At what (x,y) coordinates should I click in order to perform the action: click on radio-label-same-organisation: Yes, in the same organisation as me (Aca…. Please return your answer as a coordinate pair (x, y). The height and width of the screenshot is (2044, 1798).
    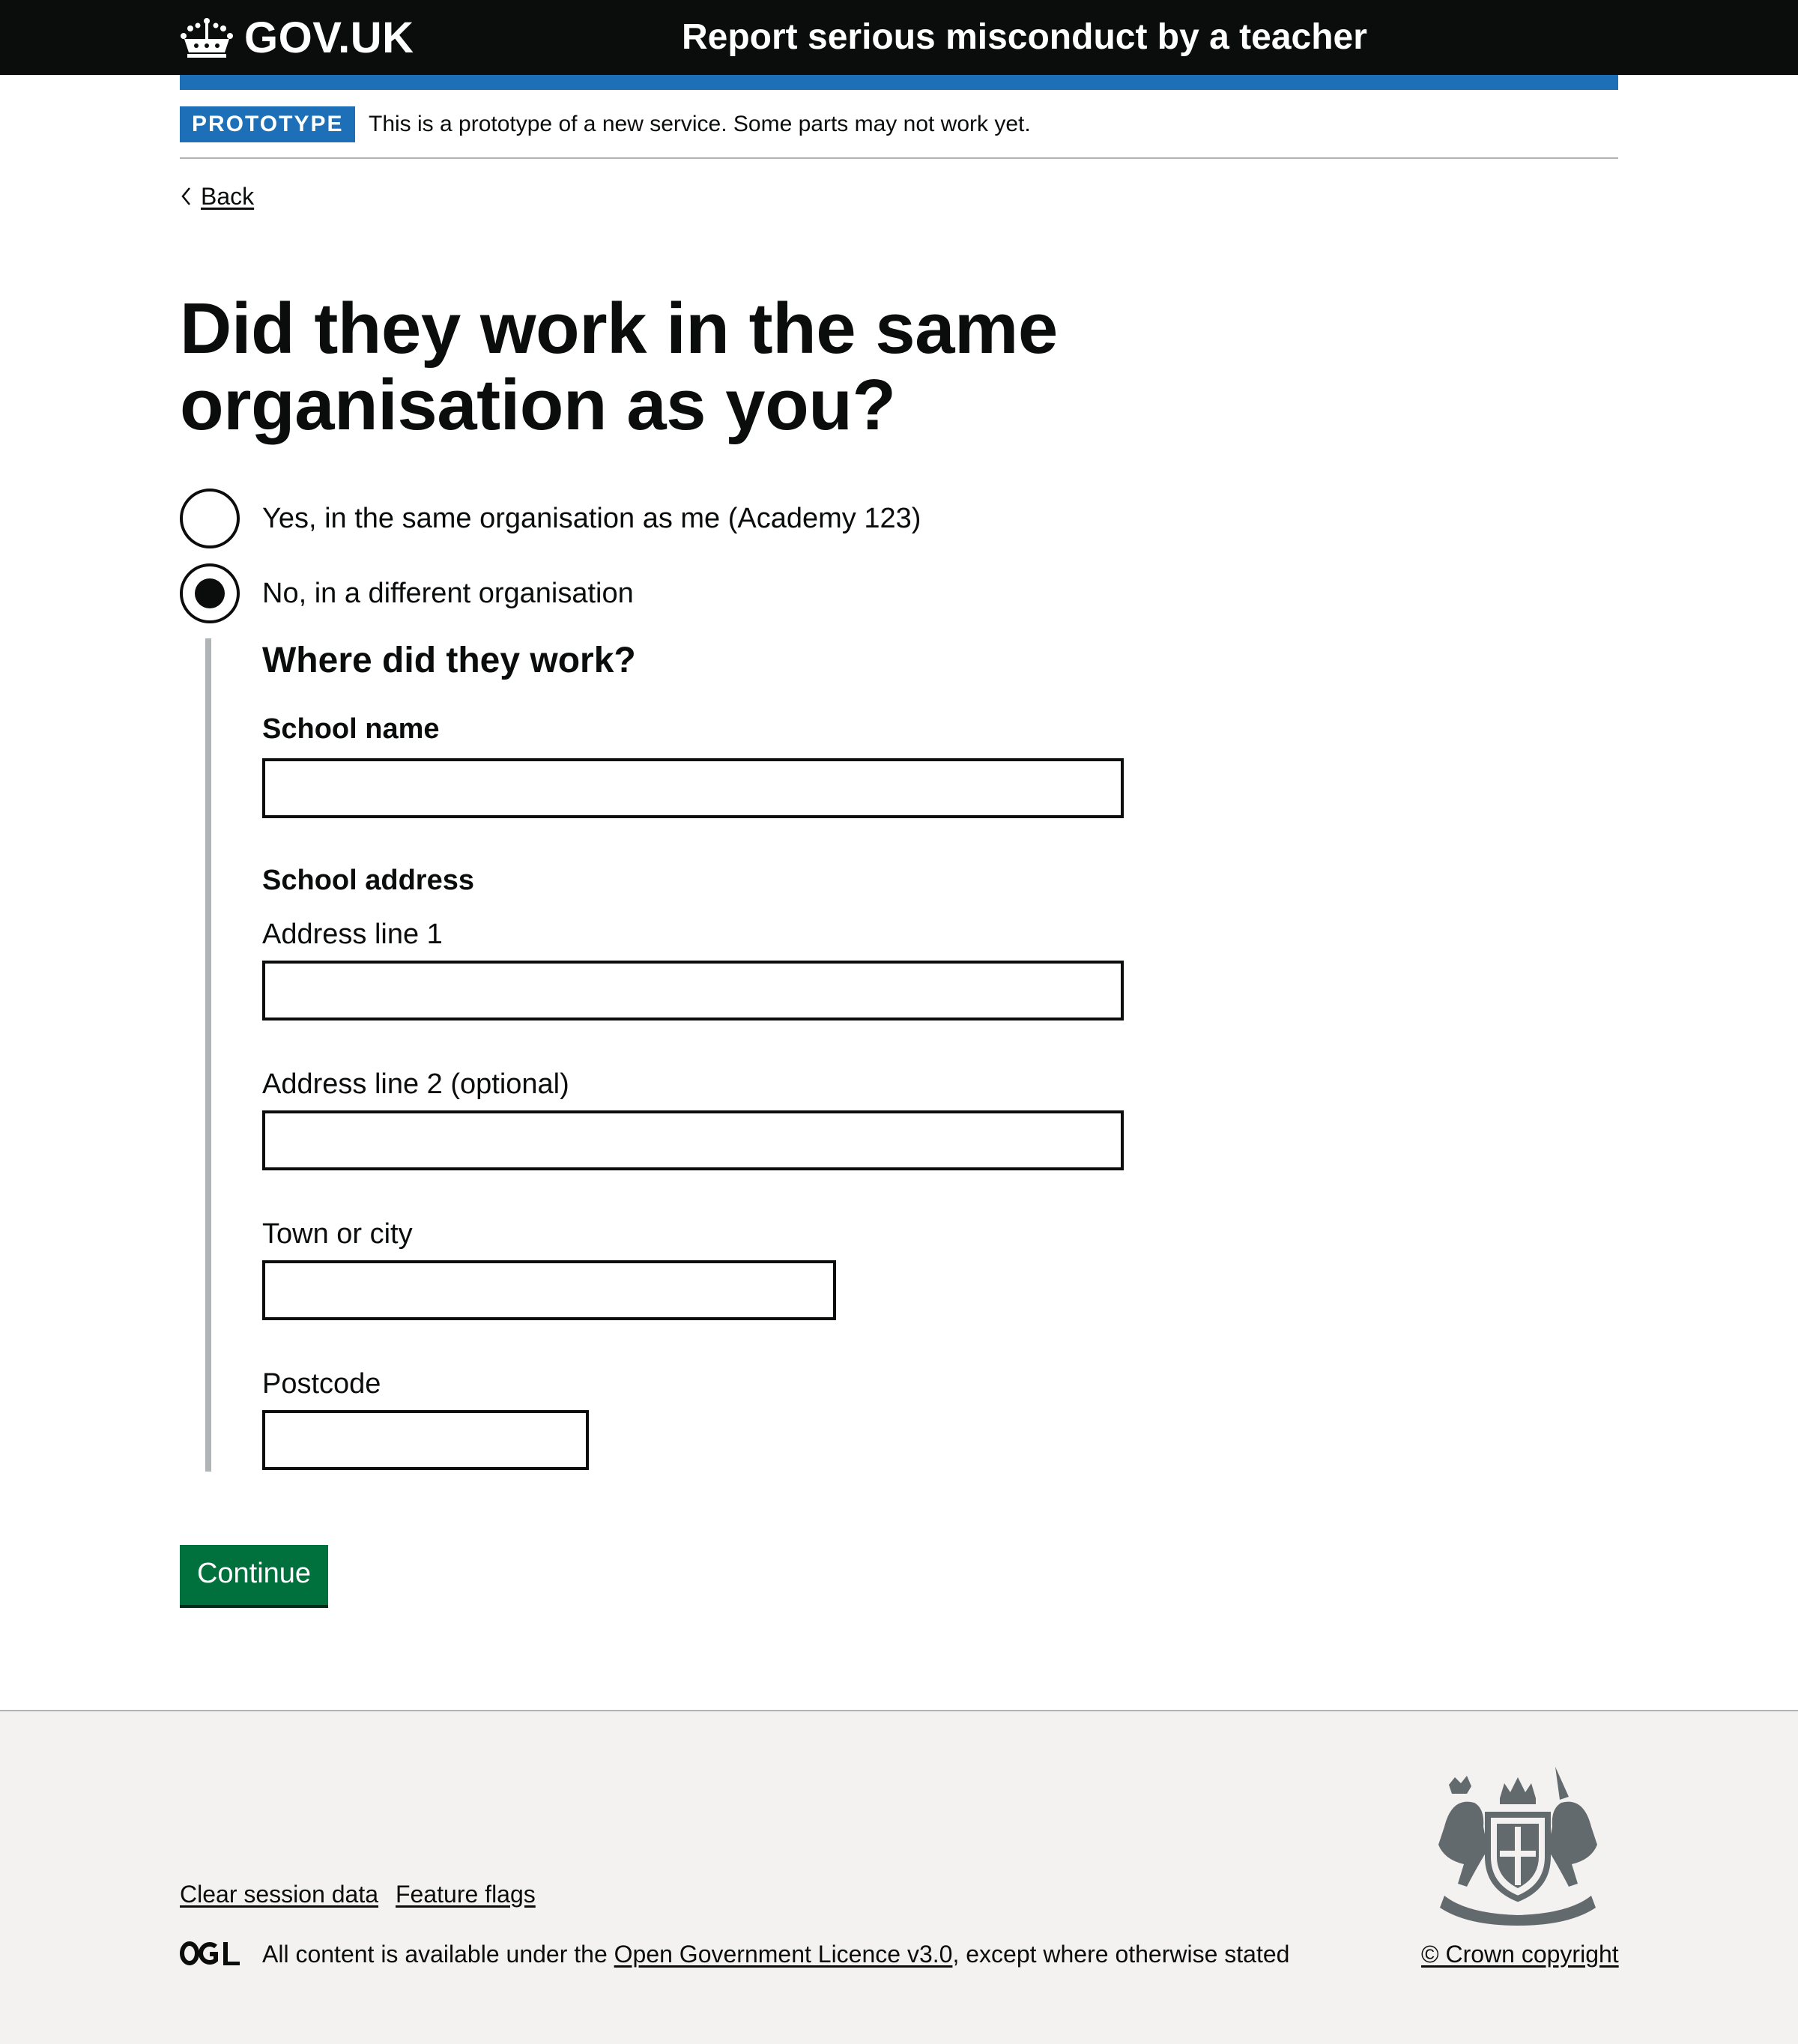
    Looking at the image, I should click on (591, 519).